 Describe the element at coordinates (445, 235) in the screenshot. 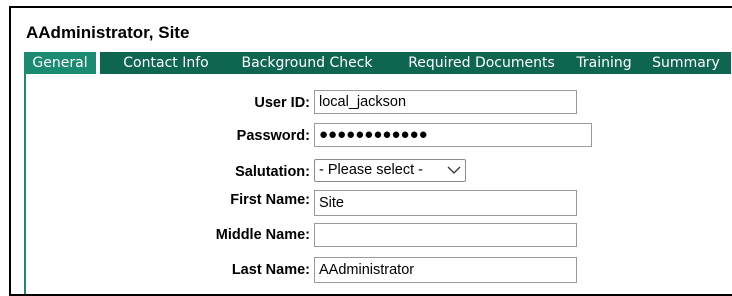

I see `middle-name-field` at that location.